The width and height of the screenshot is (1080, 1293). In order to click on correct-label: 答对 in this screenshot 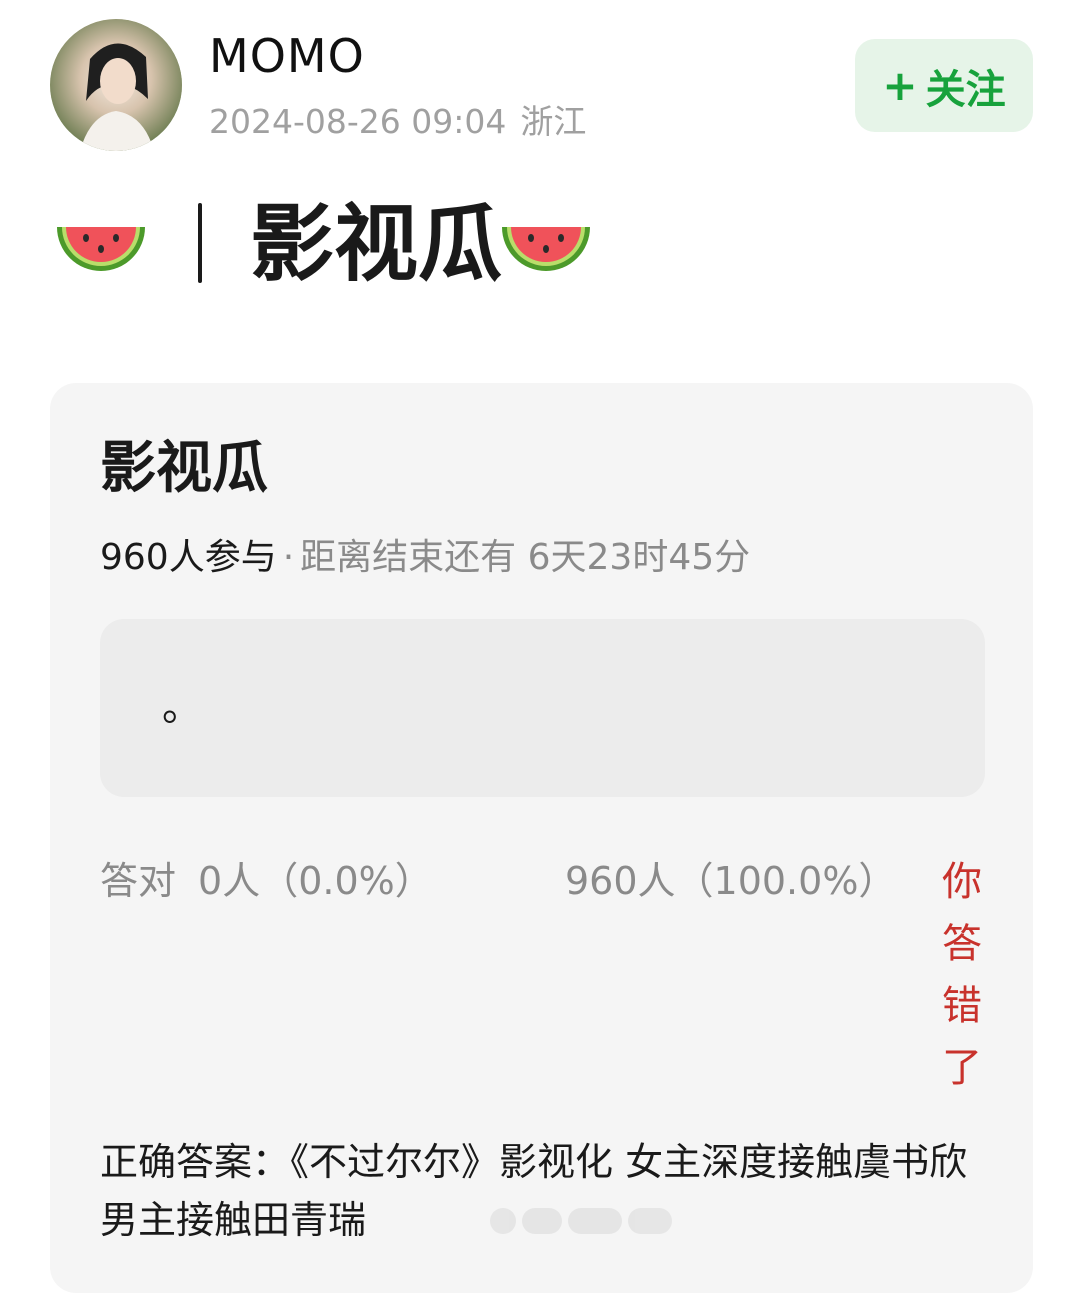, I will do `click(138, 881)`.